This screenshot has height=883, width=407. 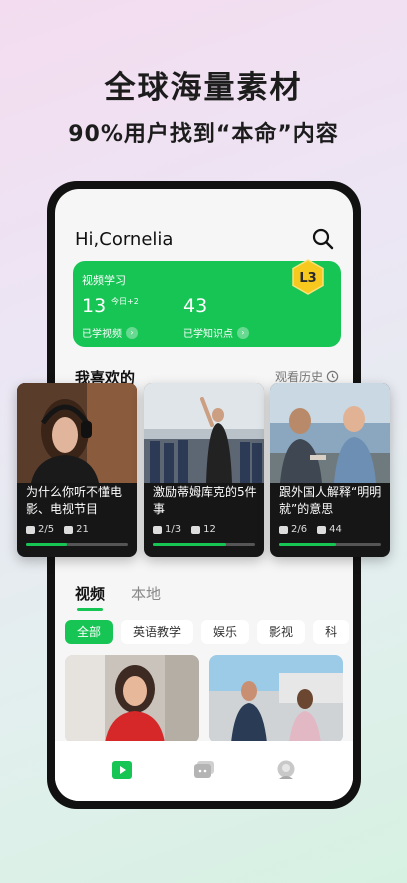 What do you see at coordinates (203, 134) in the screenshot?
I see `promo-subhead: 90%用户找到“本命”内容` at bounding box center [203, 134].